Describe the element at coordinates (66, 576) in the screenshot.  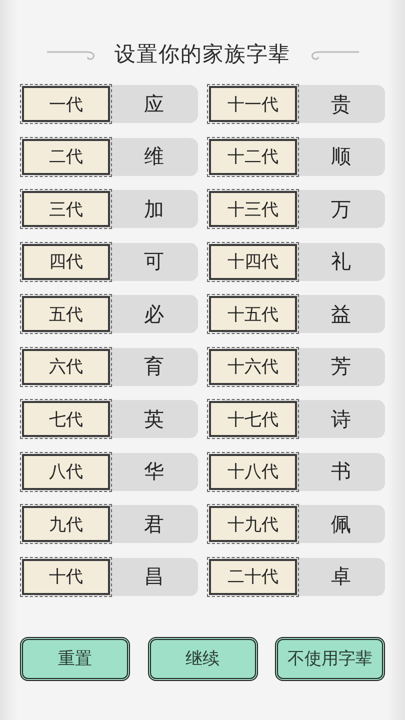
I see `generation-label: 十代` at that location.